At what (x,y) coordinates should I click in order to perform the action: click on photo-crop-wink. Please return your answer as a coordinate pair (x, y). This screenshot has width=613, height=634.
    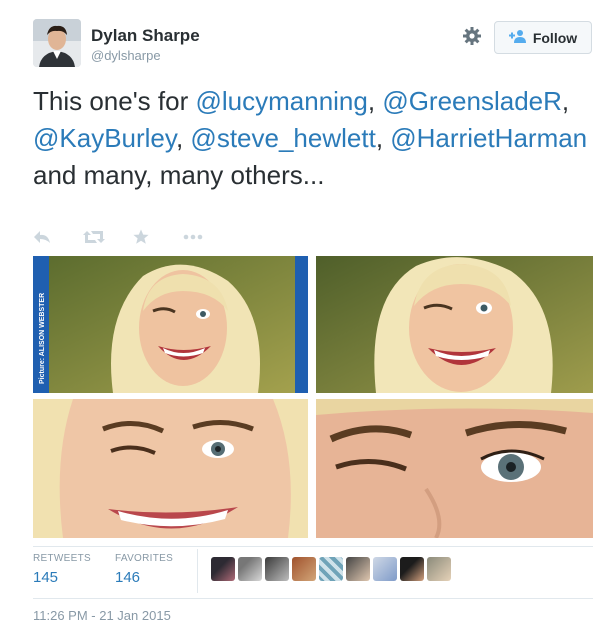
    Looking at the image, I should click on (454, 324).